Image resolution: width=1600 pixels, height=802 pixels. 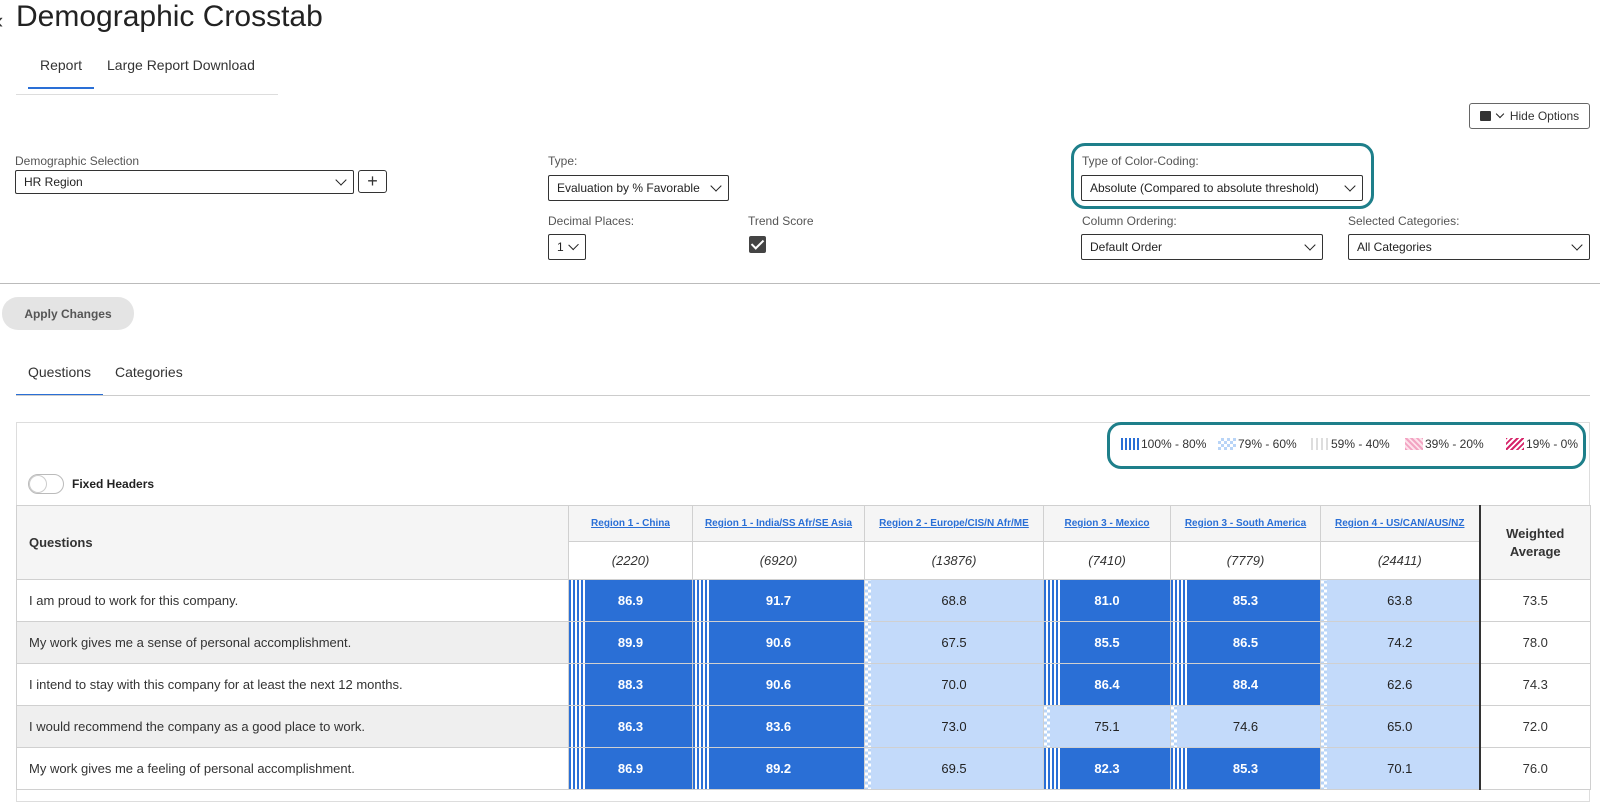 What do you see at coordinates (53, 182) in the screenshot?
I see `demographic-select-value: HR Region` at bounding box center [53, 182].